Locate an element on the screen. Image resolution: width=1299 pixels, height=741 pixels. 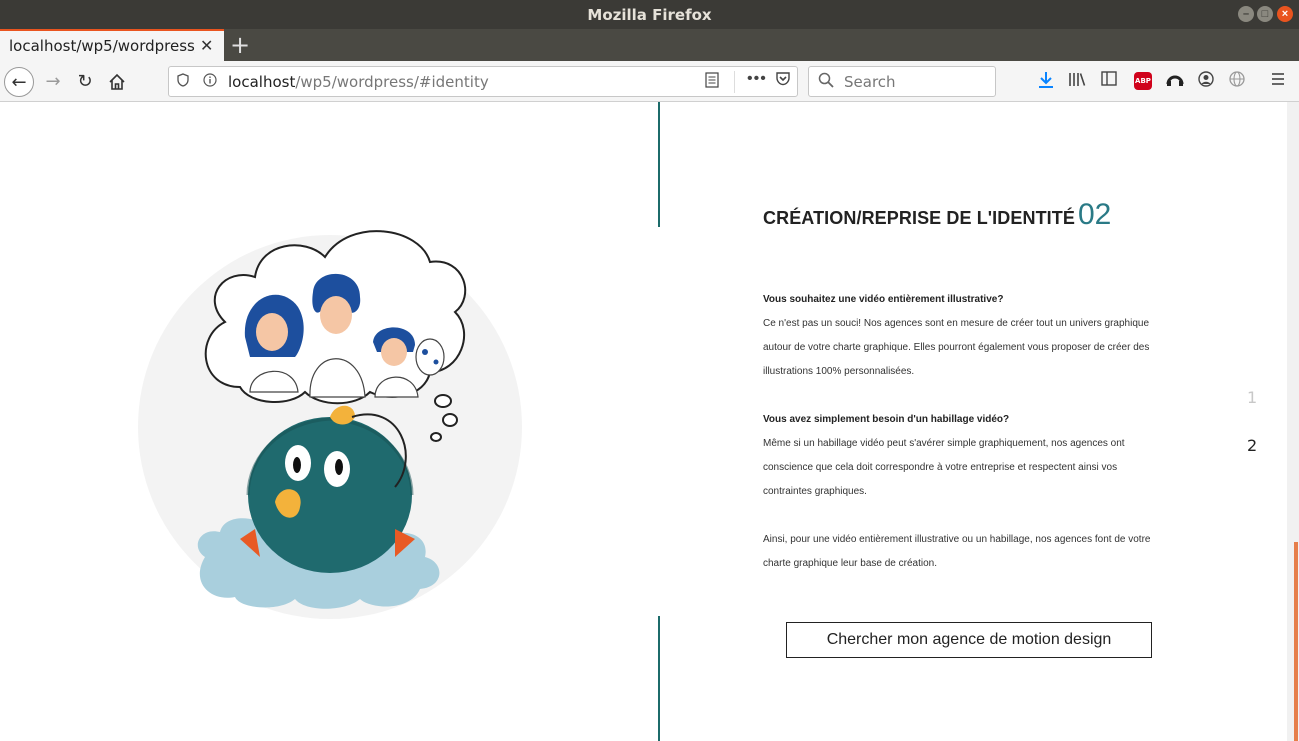
pager-item-2: 2 is located at coordinates (1252, 445).